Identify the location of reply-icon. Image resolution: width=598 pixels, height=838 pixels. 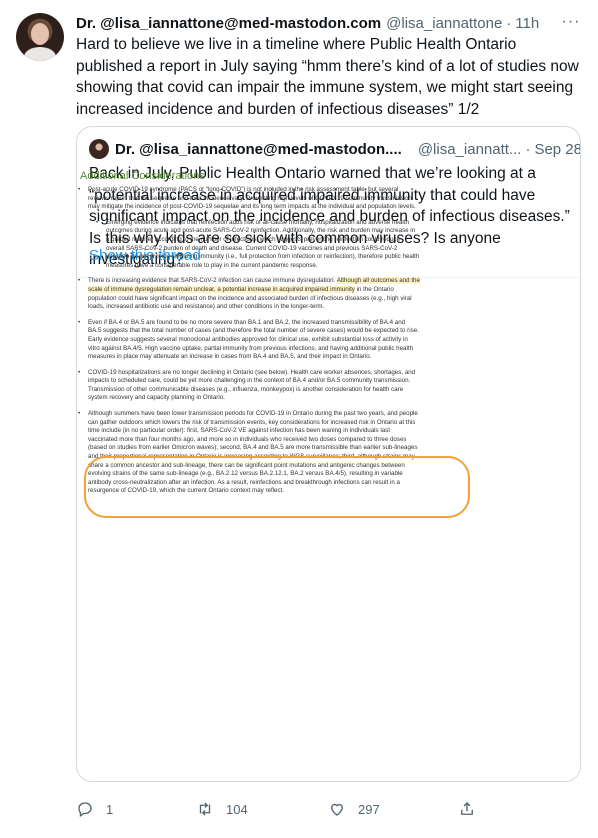
(85, 810).